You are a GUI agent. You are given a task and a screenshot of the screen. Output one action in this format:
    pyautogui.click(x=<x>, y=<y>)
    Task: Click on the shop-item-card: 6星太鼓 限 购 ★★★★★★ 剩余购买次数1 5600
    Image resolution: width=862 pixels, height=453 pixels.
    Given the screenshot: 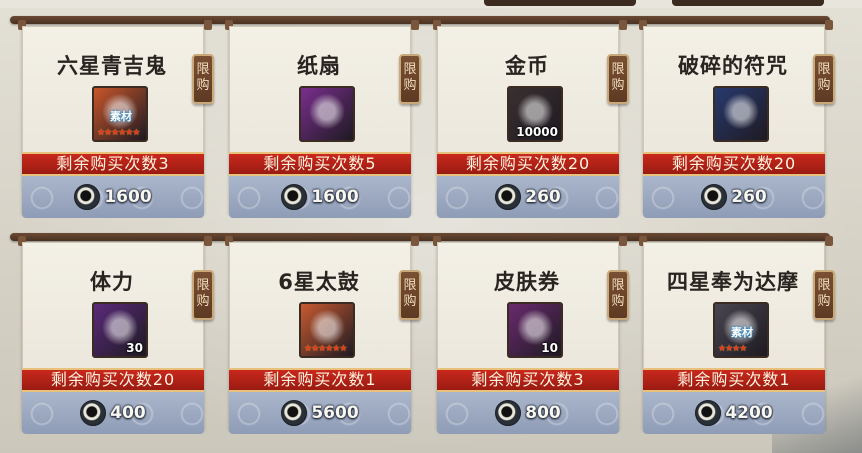 What is the action you would take?
    pyautogui.click(x=322, y=335)
    